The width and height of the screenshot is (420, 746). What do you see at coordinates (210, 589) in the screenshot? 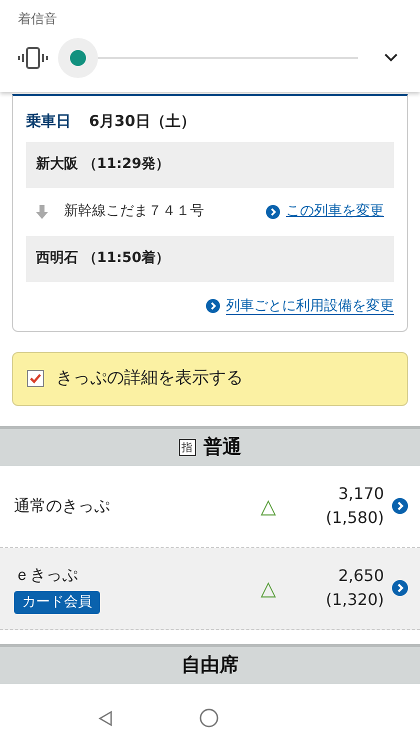
I see `ticket-row: ｅきっぷ カード会員 △ 2,650 (1,320)` at bounding box center [210, 589].